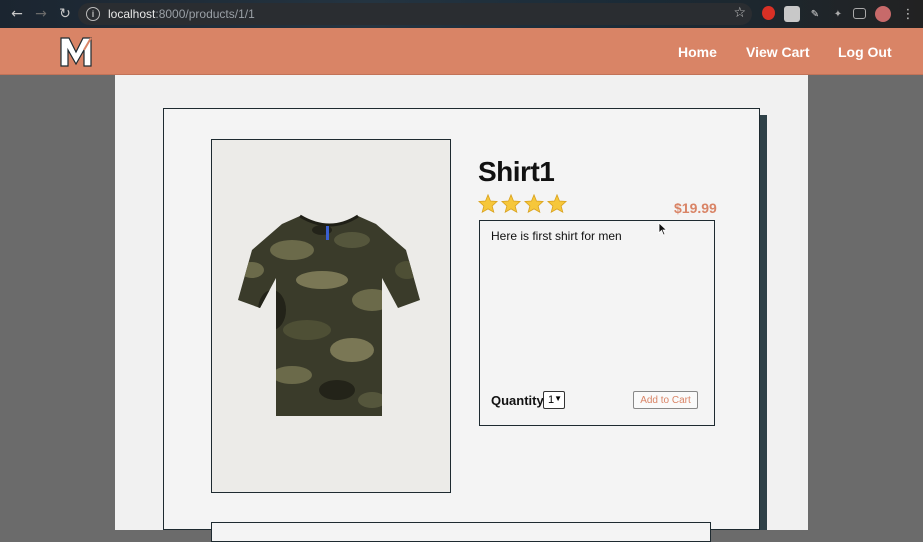 This screenshot has height=542, width=923. Describe the element at coordinates (461, 51) in the screenshot. I see `site-header: Home View Cart Log Out` at that location.